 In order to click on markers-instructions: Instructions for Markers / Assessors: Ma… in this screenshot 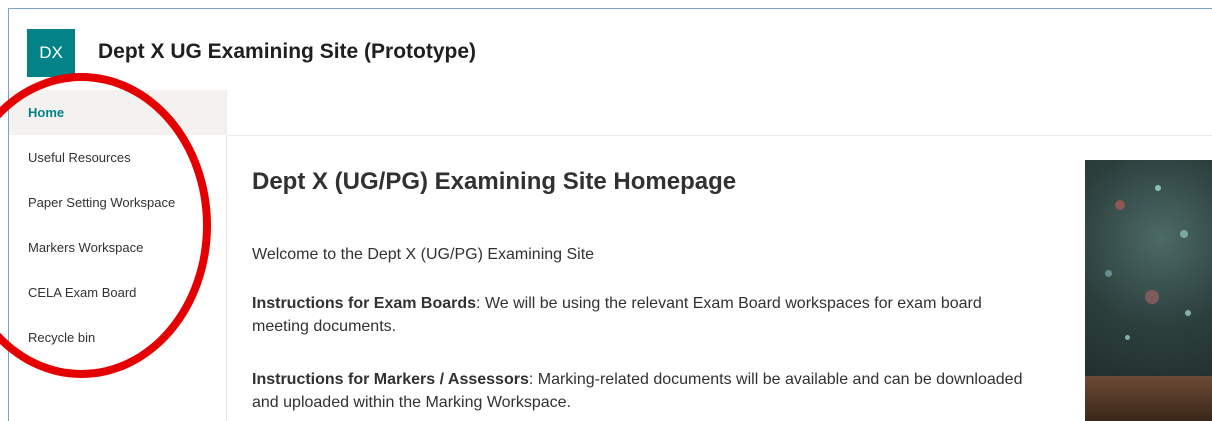, I will do `click(647, 391)`.